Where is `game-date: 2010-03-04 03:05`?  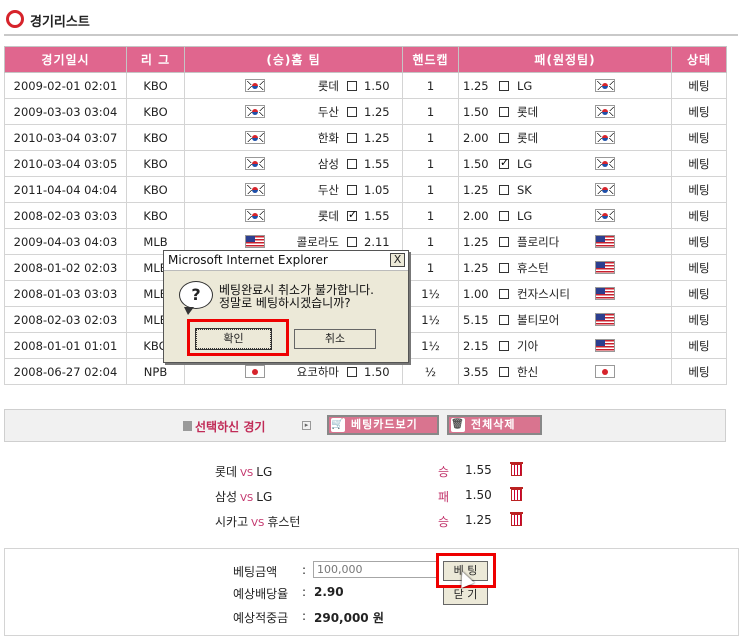
game-date: 2010-03-04 03:05 is located at coordinates (65, 163).